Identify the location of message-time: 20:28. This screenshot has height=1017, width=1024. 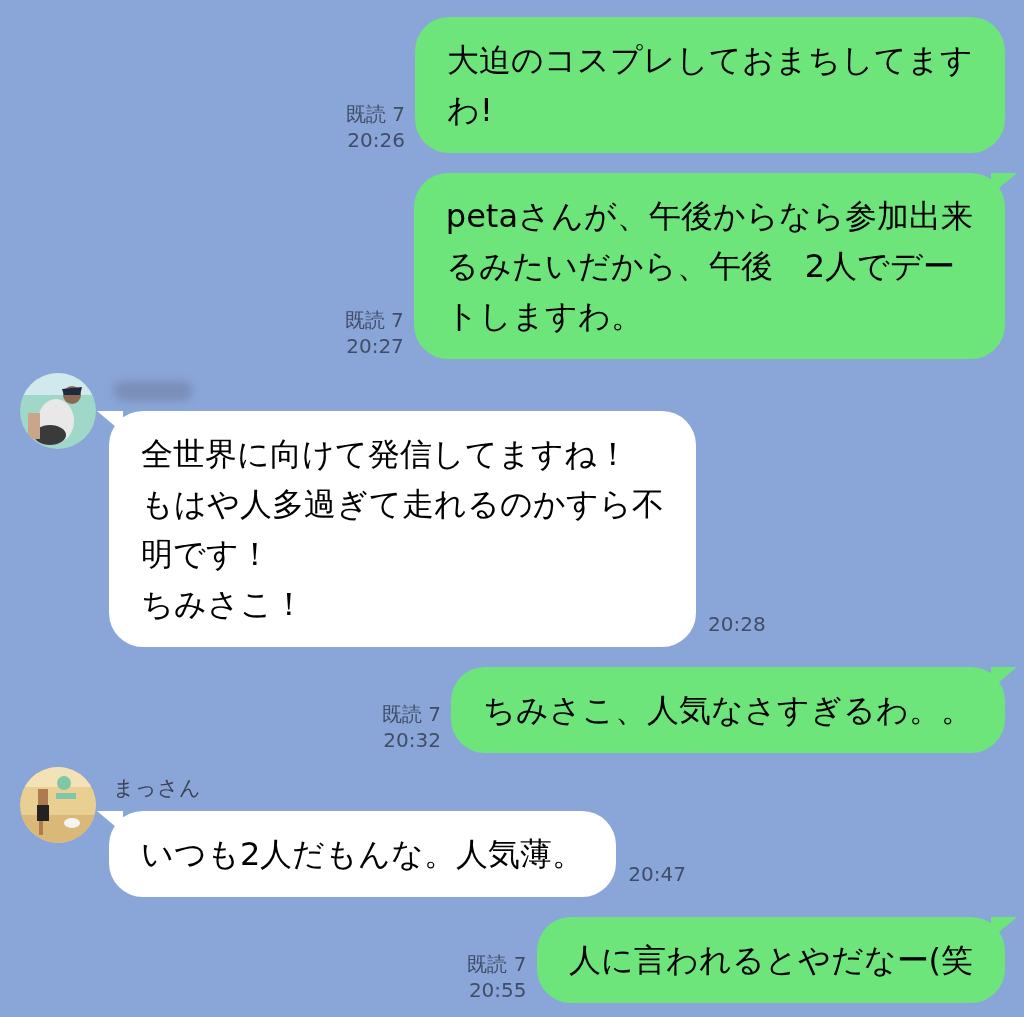
(737, 624).